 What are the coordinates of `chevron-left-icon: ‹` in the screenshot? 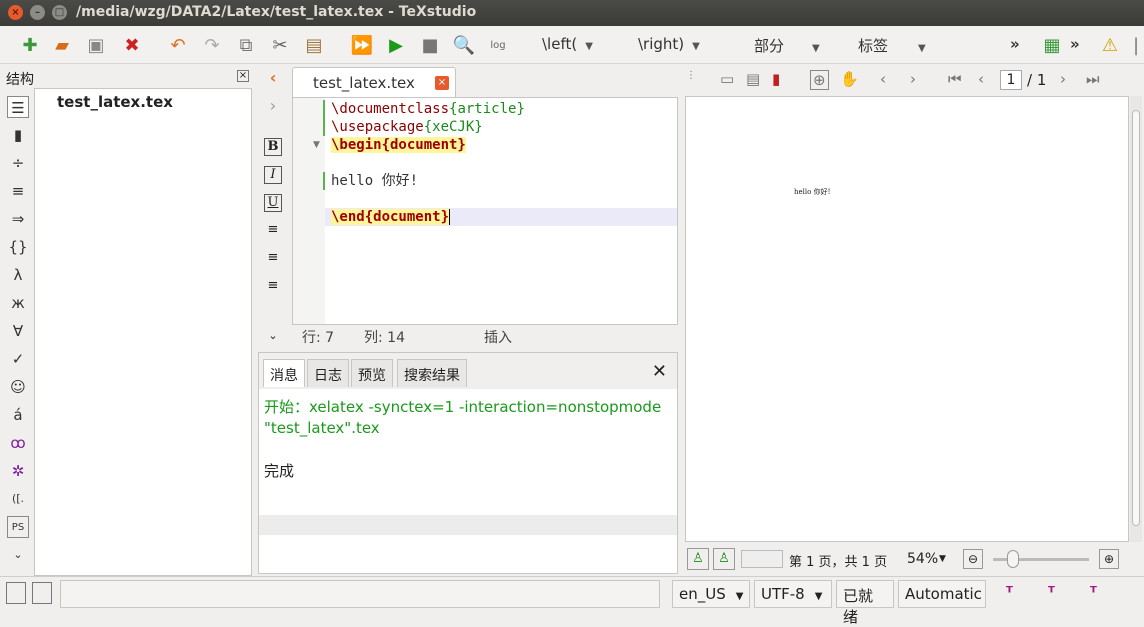 It's located at (273, 79).